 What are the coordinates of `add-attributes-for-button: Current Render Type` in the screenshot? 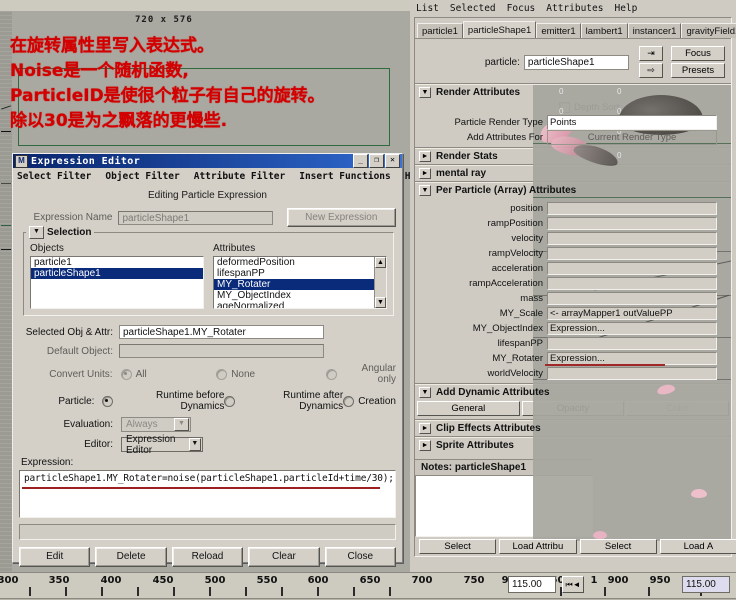 It's located at (632, 137).